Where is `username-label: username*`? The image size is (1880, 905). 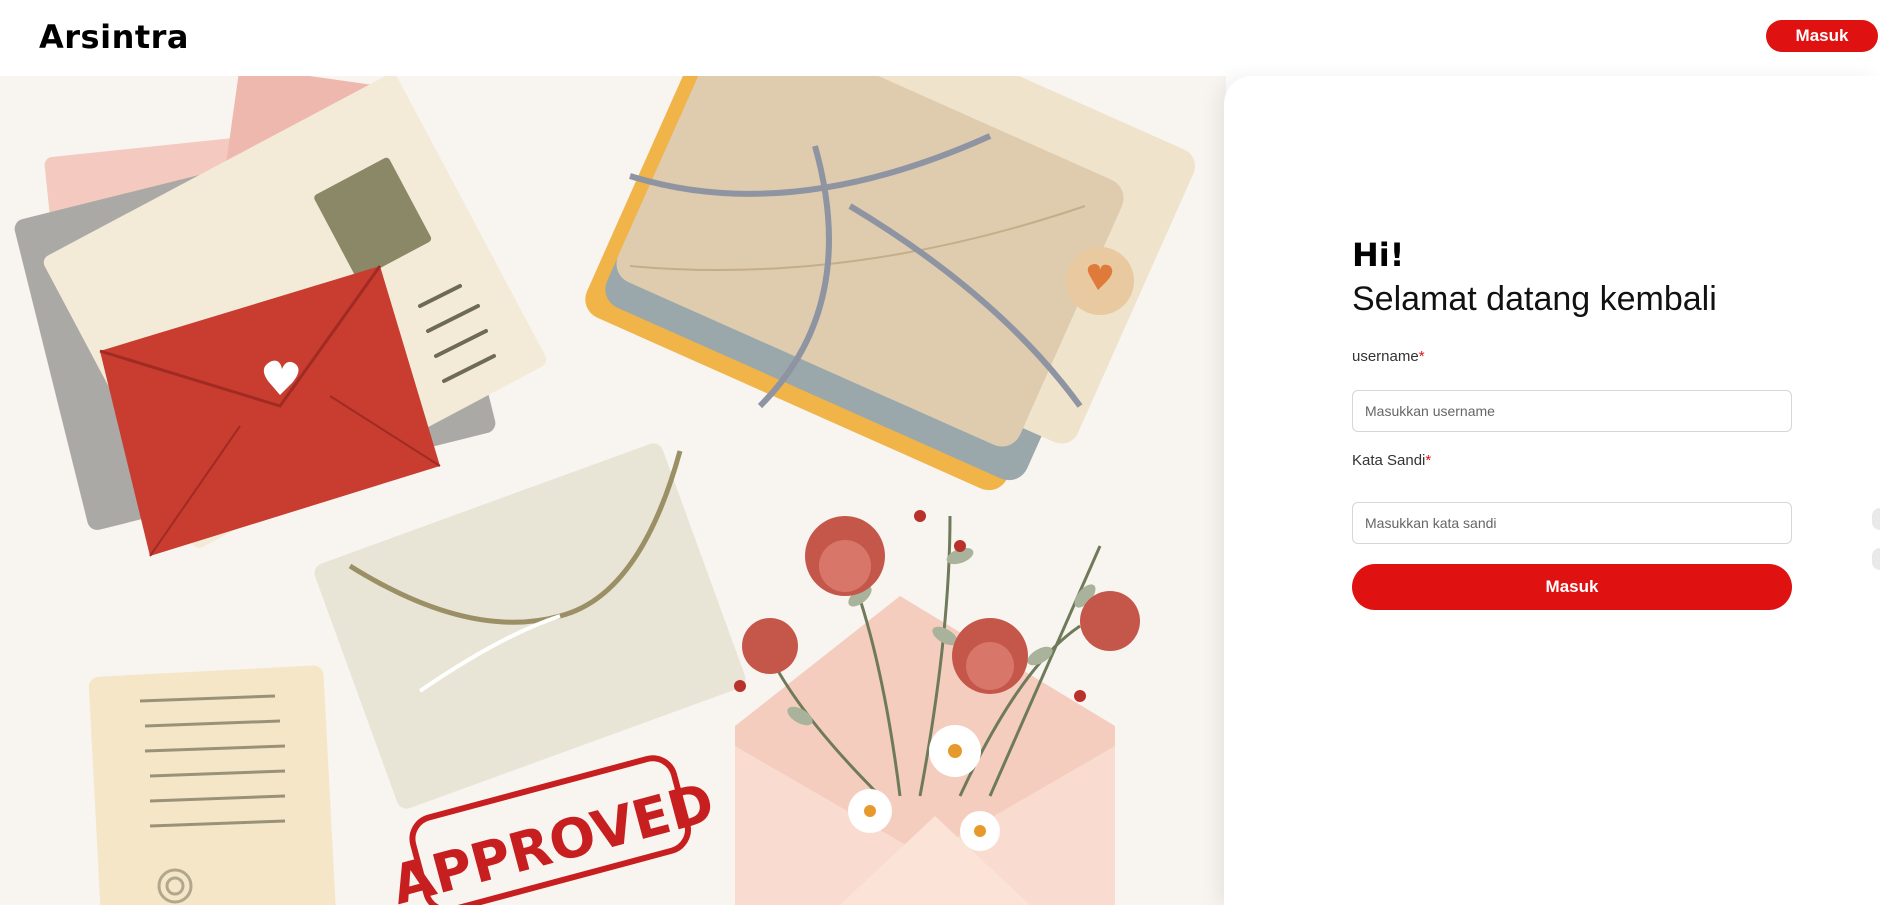
username-label: username* is located at coordinates (1388, 356).